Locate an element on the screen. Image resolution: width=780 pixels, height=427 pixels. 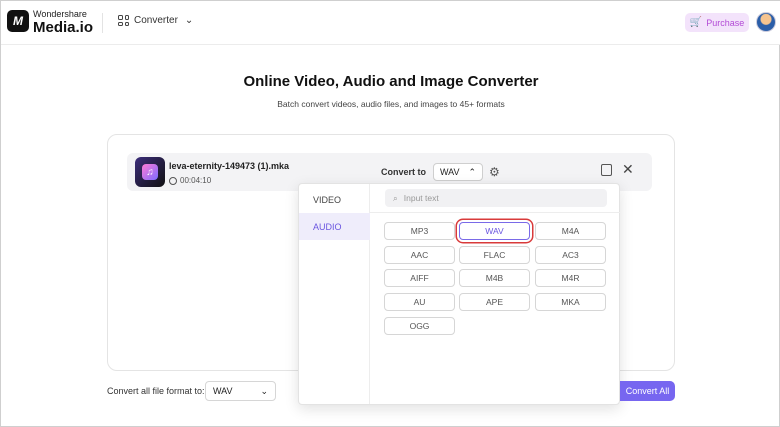
brand-name-text: Media.io is located at coordinates (63, 27).